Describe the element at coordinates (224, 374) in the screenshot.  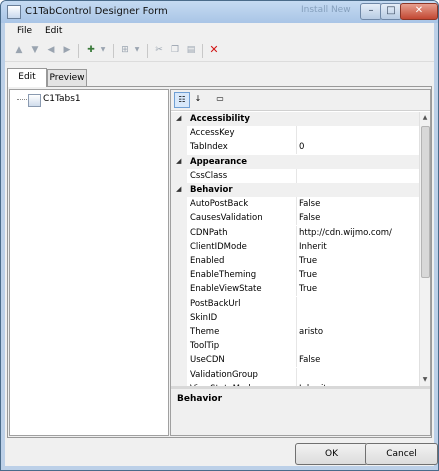
I see `property-name: ValidationGroup` at that location.